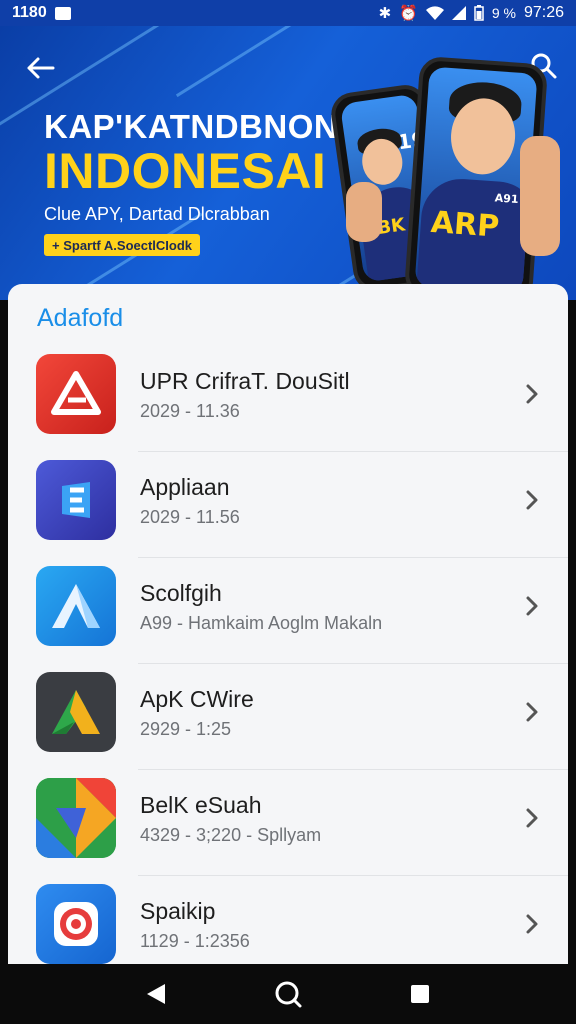 The image size is (576, 1024). I want to click on back-arrow-icon, so click(41, 68).